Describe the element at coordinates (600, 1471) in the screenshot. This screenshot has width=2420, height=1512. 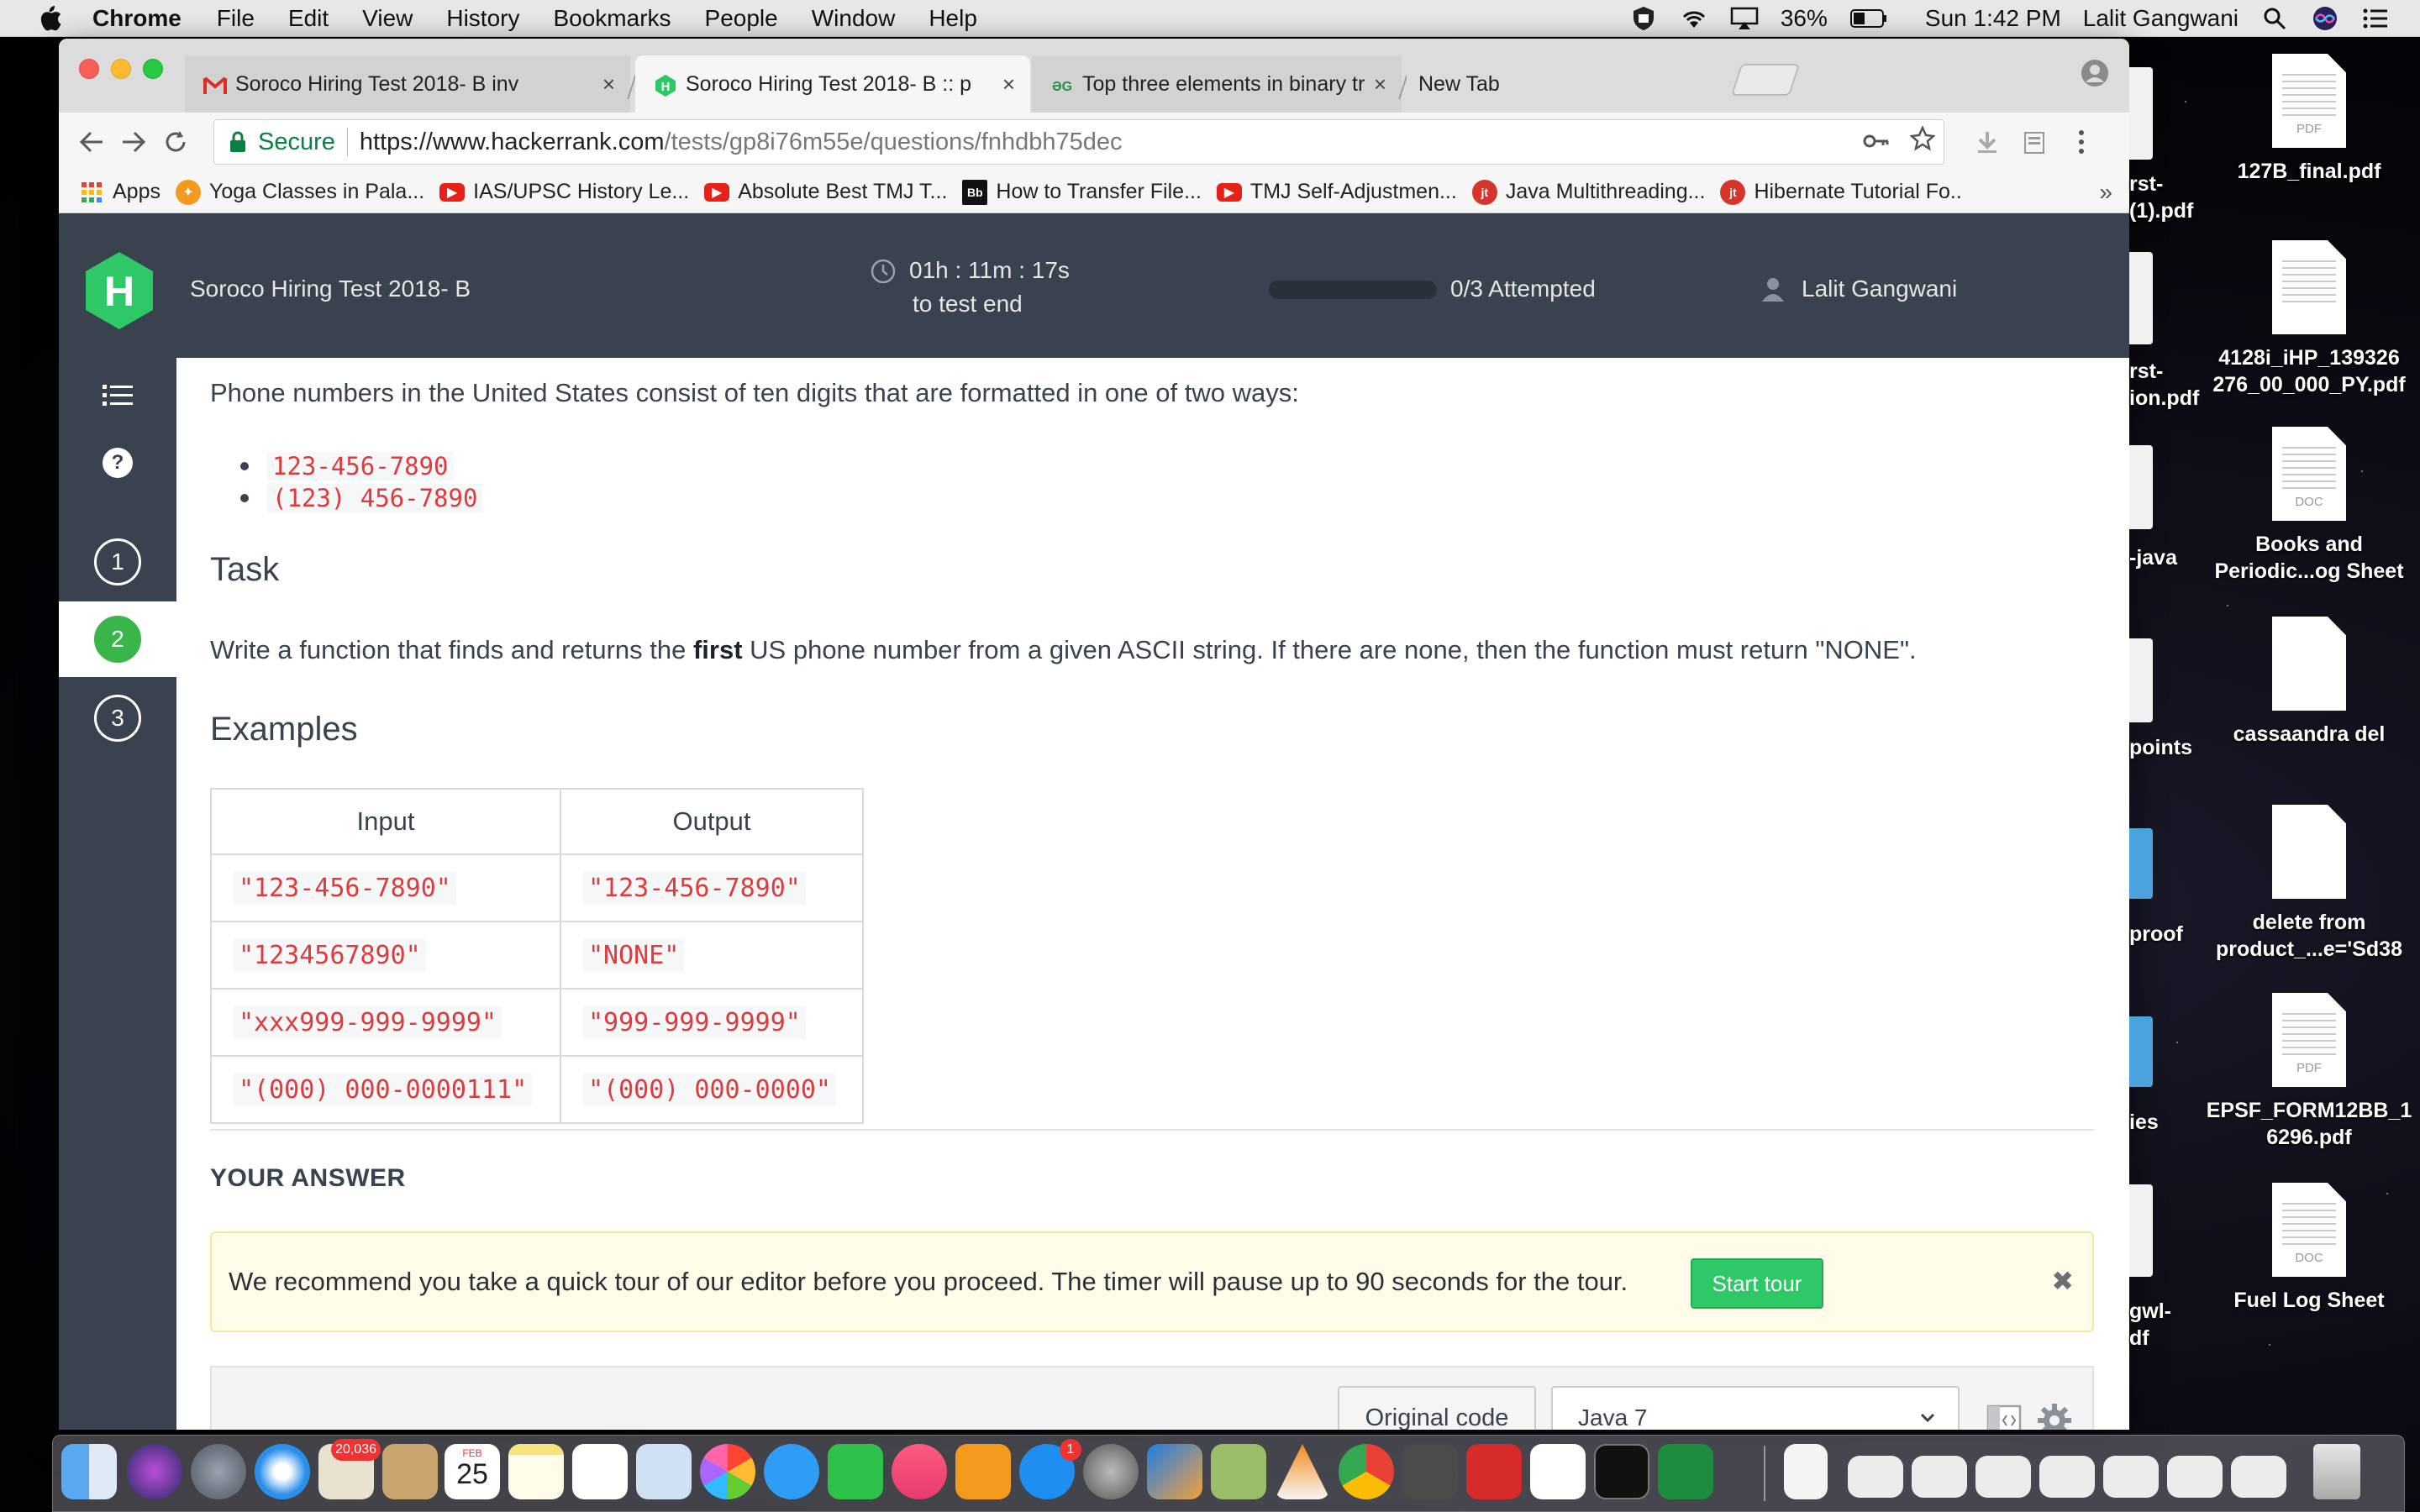
I see `reminders-icon` at that location.